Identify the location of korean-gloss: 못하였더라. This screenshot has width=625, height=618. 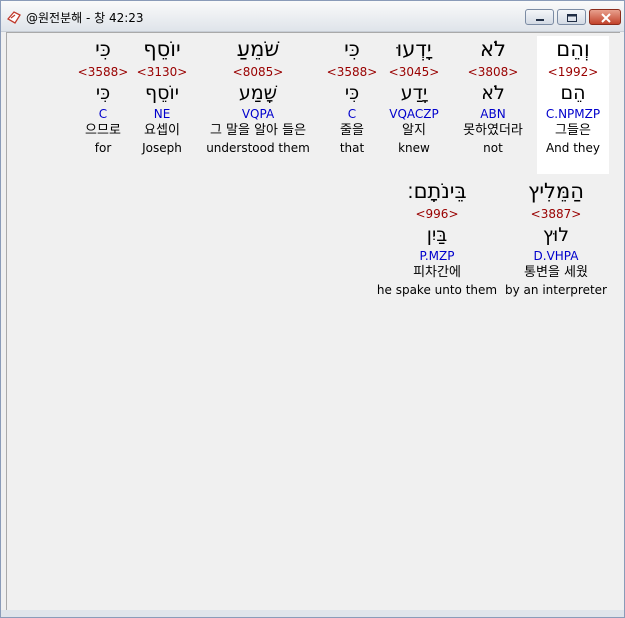
(493, 130).